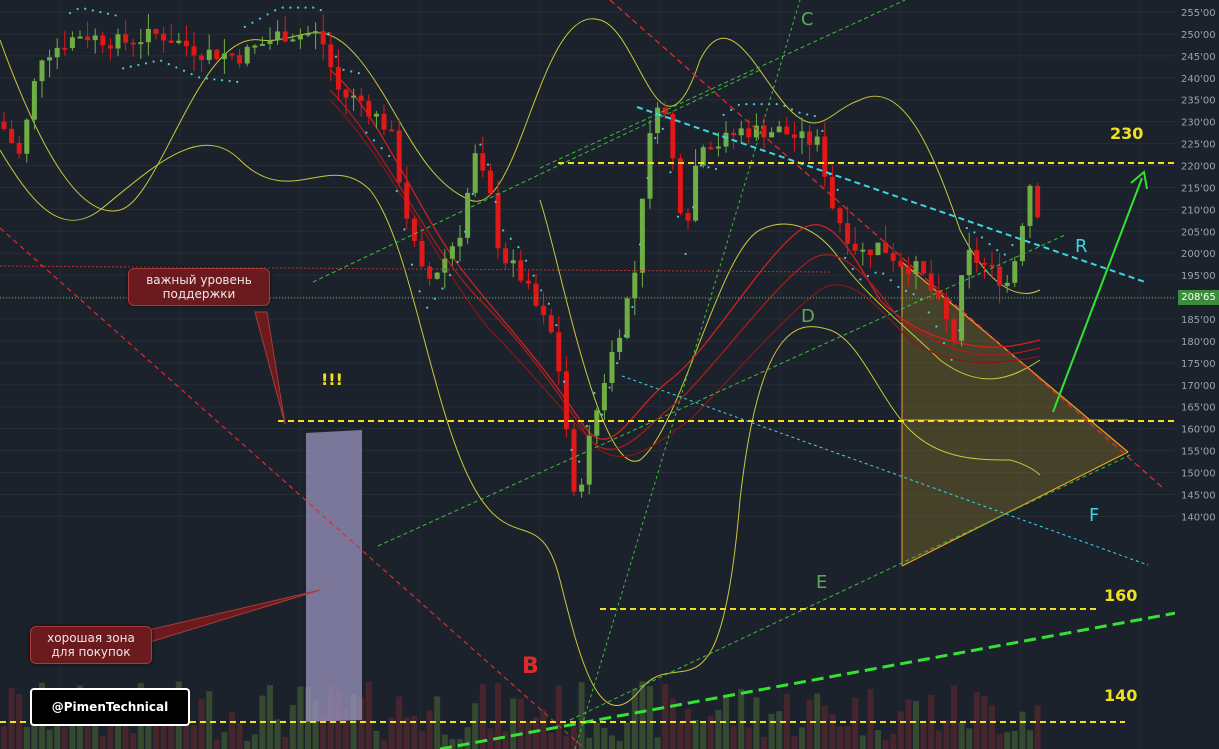 Image resolution: width=1219 pixels, height=749 pixels. I want to click on price-tick-label: 150'00, so click(1198, 474).